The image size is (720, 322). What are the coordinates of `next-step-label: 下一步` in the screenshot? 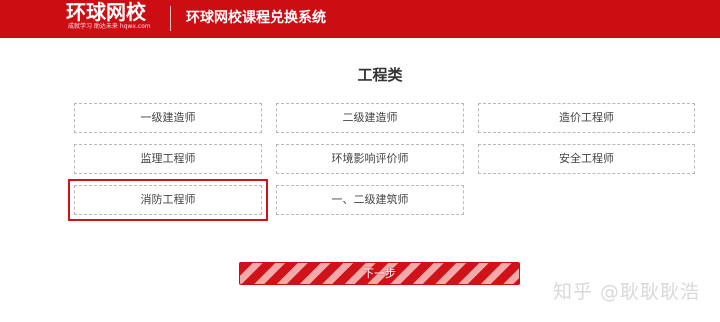 It's located at (379, 273).